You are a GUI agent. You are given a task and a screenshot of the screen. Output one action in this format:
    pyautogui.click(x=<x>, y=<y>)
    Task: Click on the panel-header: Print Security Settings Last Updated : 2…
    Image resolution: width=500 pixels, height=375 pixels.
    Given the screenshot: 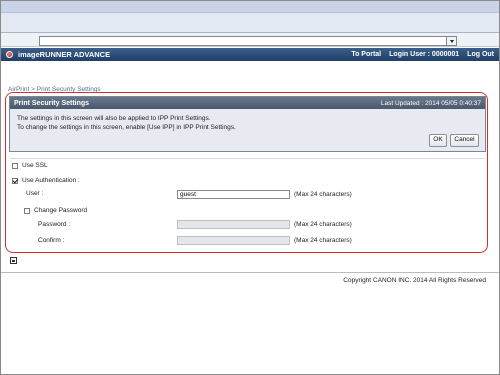 What is the action you would take?
    pyautogui.click(x=247, y=103)
    